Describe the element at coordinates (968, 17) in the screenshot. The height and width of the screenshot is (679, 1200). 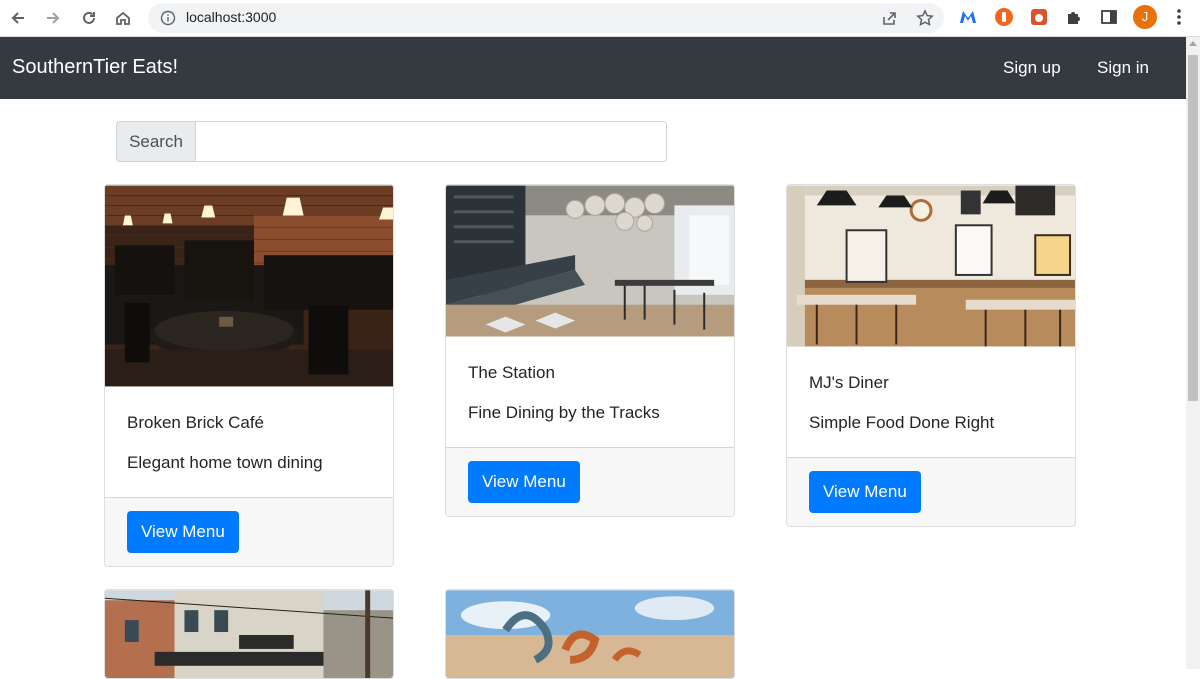
I see `malwarebytes-extension-icon` at that location.